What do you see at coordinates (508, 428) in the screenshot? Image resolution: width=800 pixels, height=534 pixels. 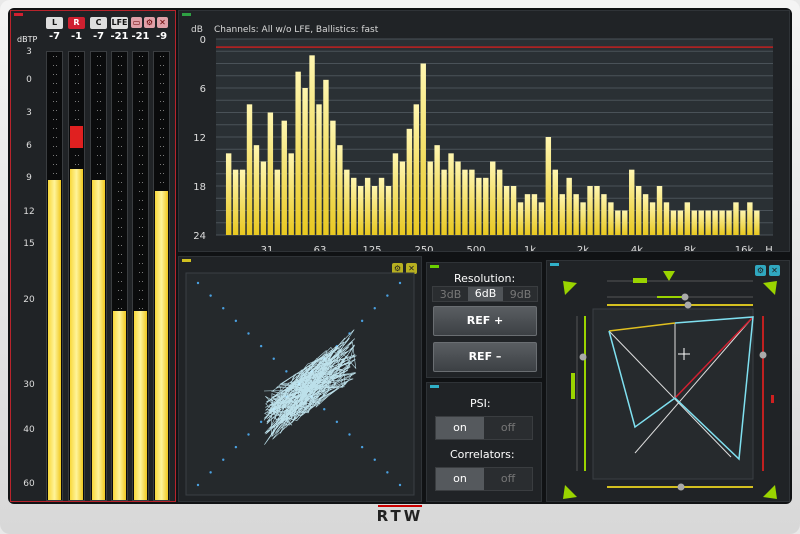 I see `psi-off-button: off` at bounding box center [508, 428].